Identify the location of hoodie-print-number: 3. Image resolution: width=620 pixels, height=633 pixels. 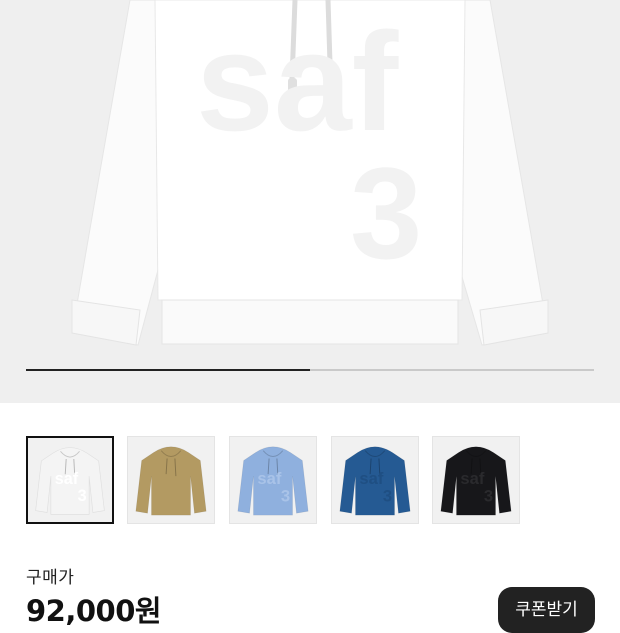
(386, 213).